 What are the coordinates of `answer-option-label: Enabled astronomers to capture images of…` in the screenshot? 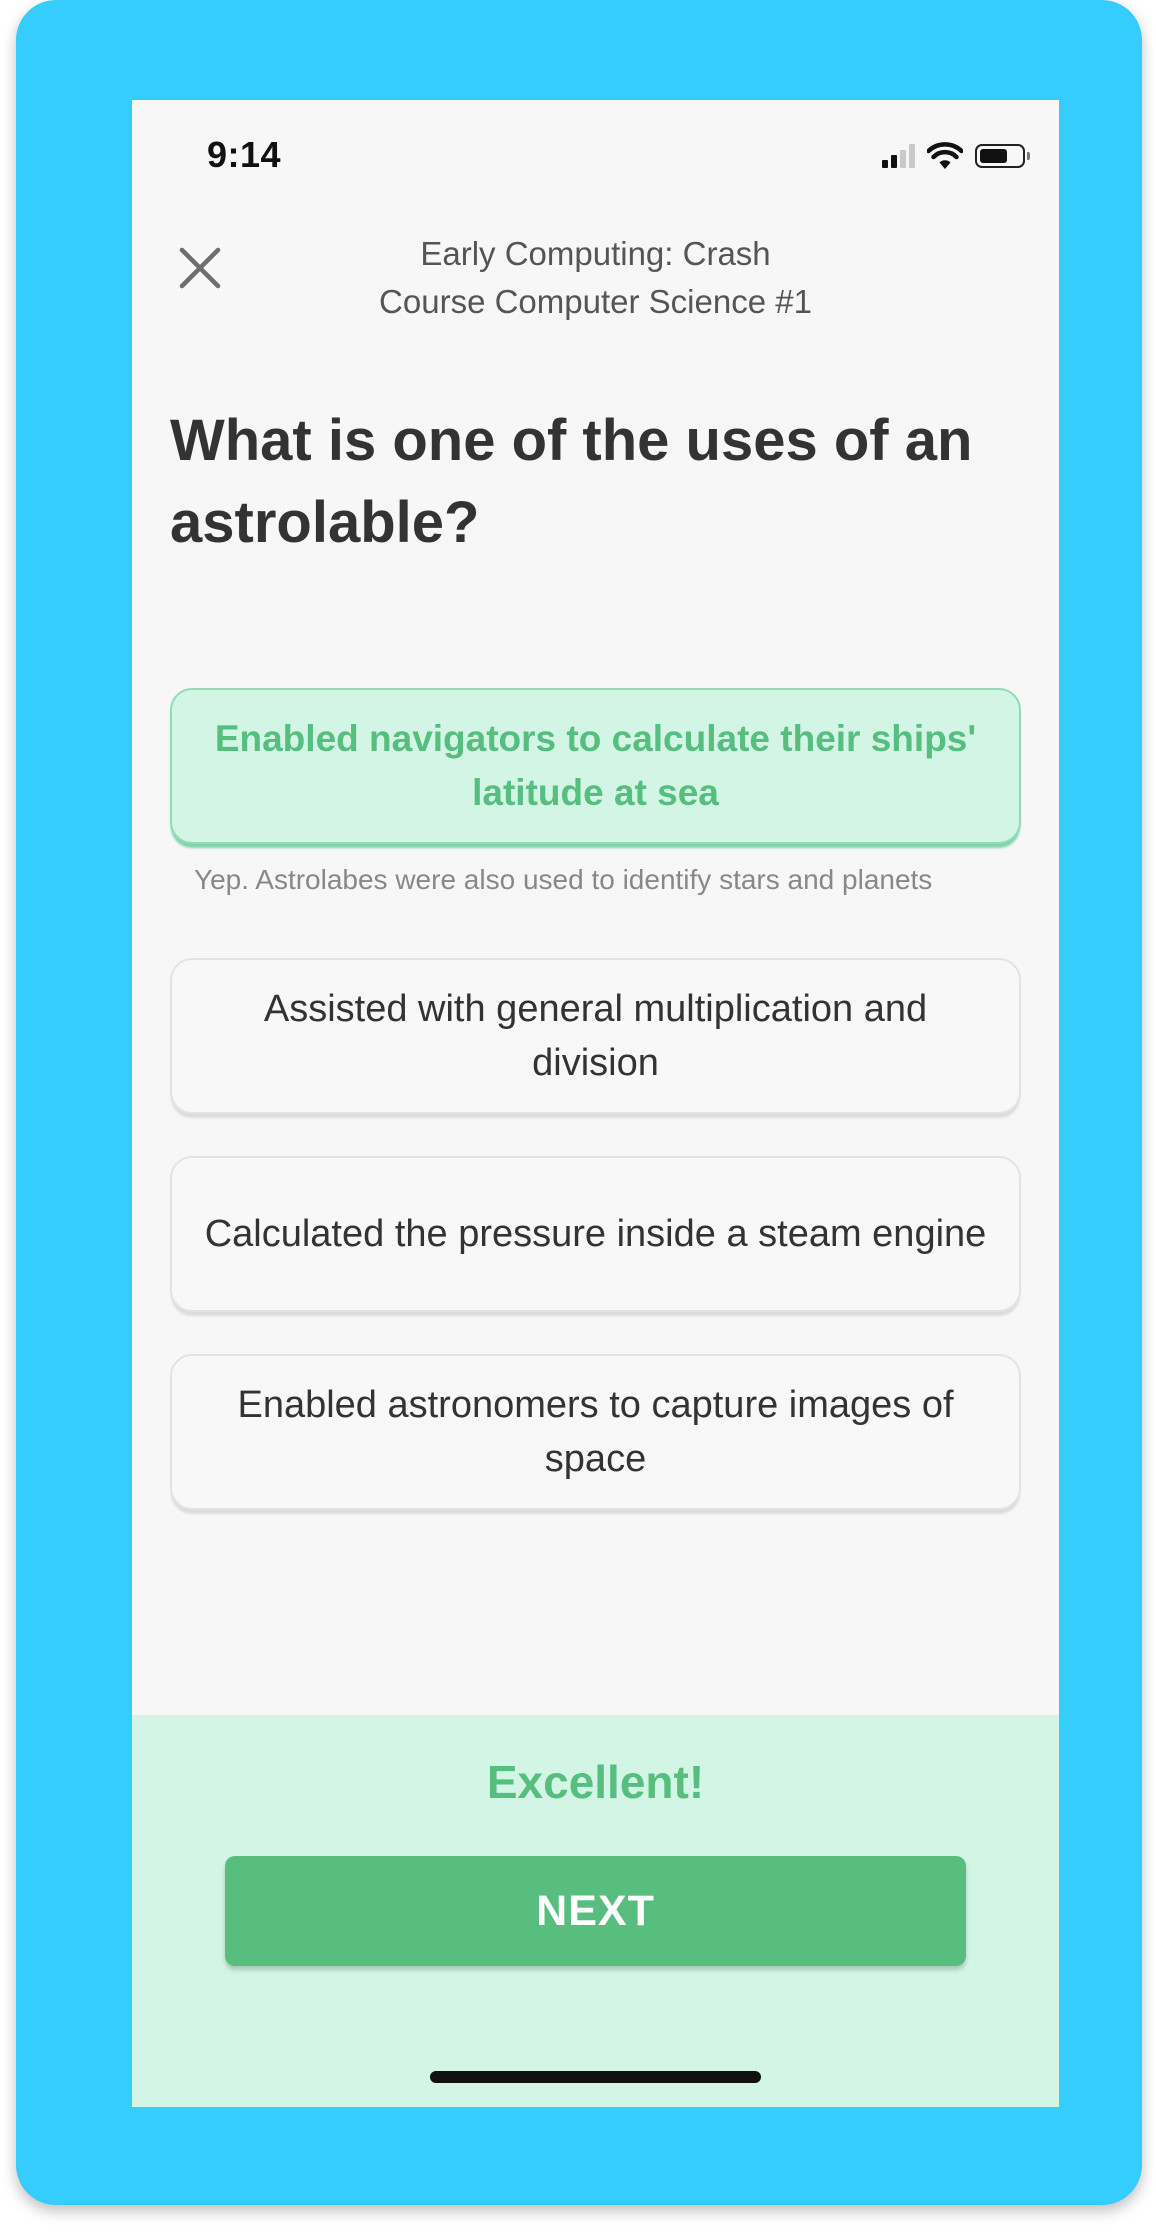 It's located at (595, 1432).